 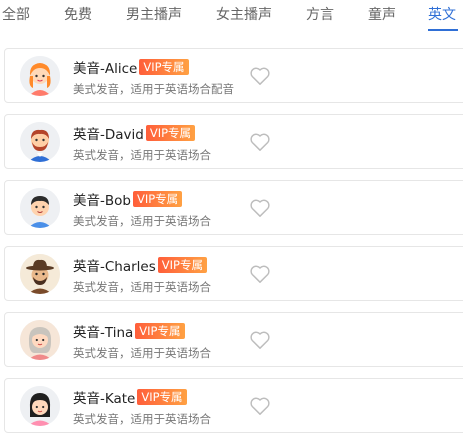 I want to click on girl-black-hair-avatar-icon, so click(x=40, y=406).